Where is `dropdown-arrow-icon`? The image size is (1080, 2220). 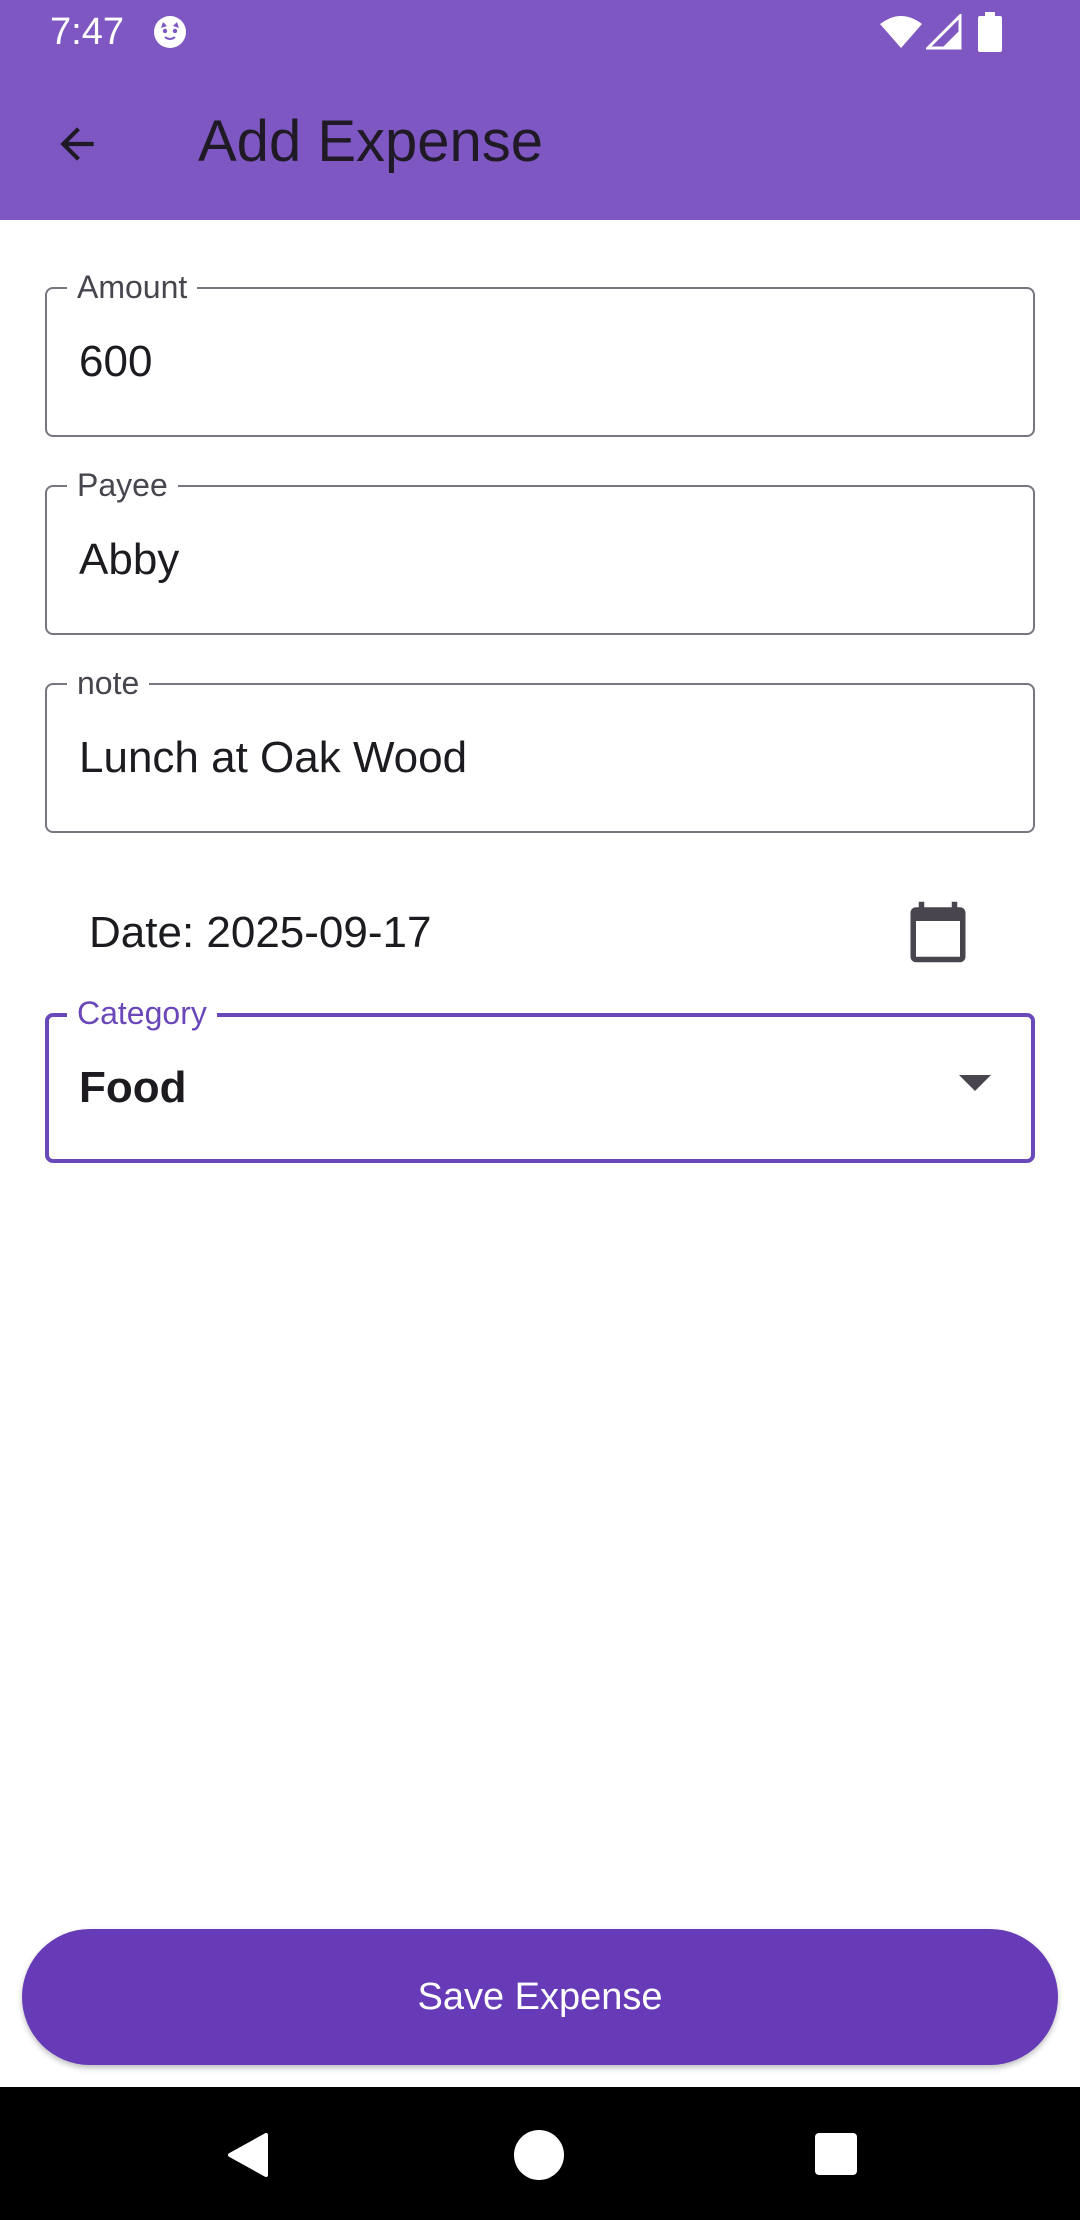 dropdown-arrow-icon is located at coordinates (975, 1083).